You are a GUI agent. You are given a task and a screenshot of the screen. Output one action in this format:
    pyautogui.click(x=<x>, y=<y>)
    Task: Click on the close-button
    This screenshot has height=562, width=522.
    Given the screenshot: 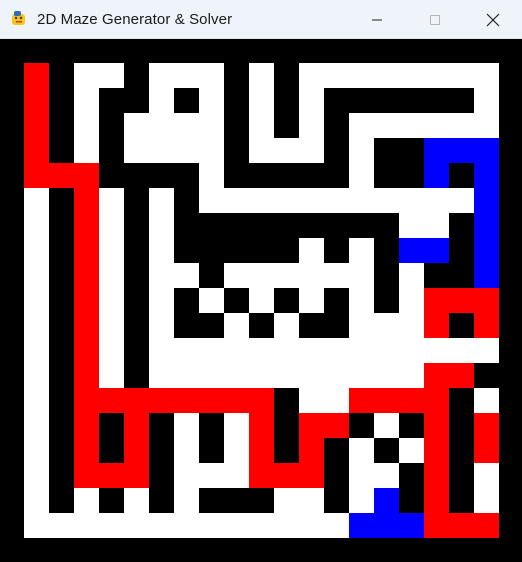 What is the action you would take?
    pyautogui.click(x=493, y=19)
    